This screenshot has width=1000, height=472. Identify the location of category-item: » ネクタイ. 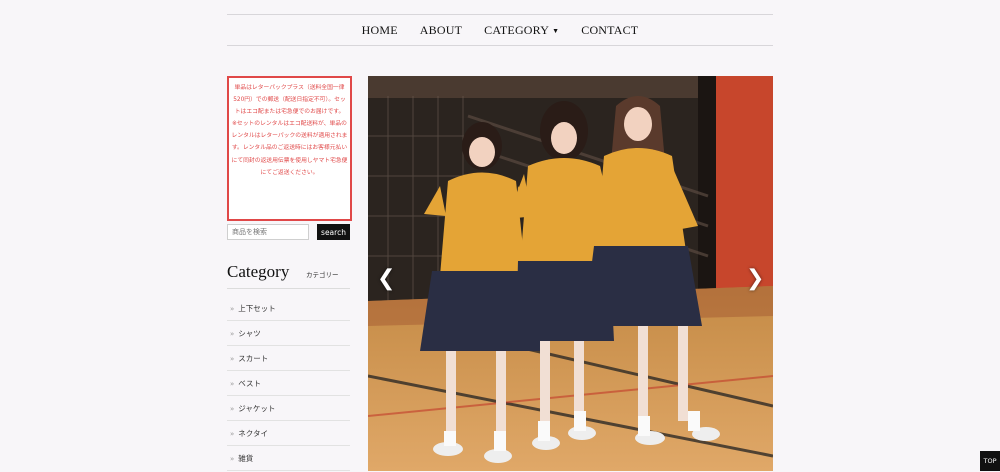
(288, 434).